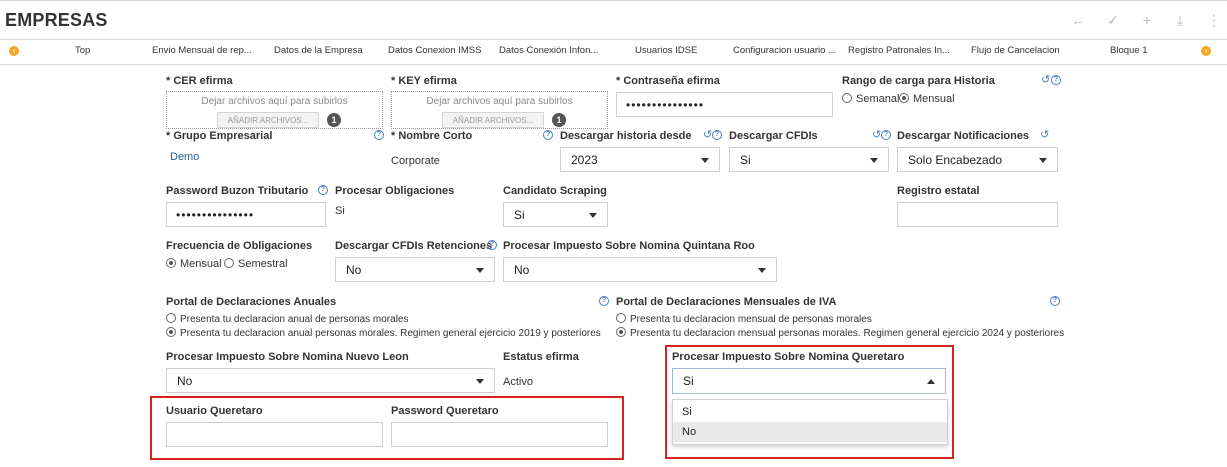 The width and height of the screenshot is (1227, 467). I want to click on plus-icon: +, so click(1147, 20).